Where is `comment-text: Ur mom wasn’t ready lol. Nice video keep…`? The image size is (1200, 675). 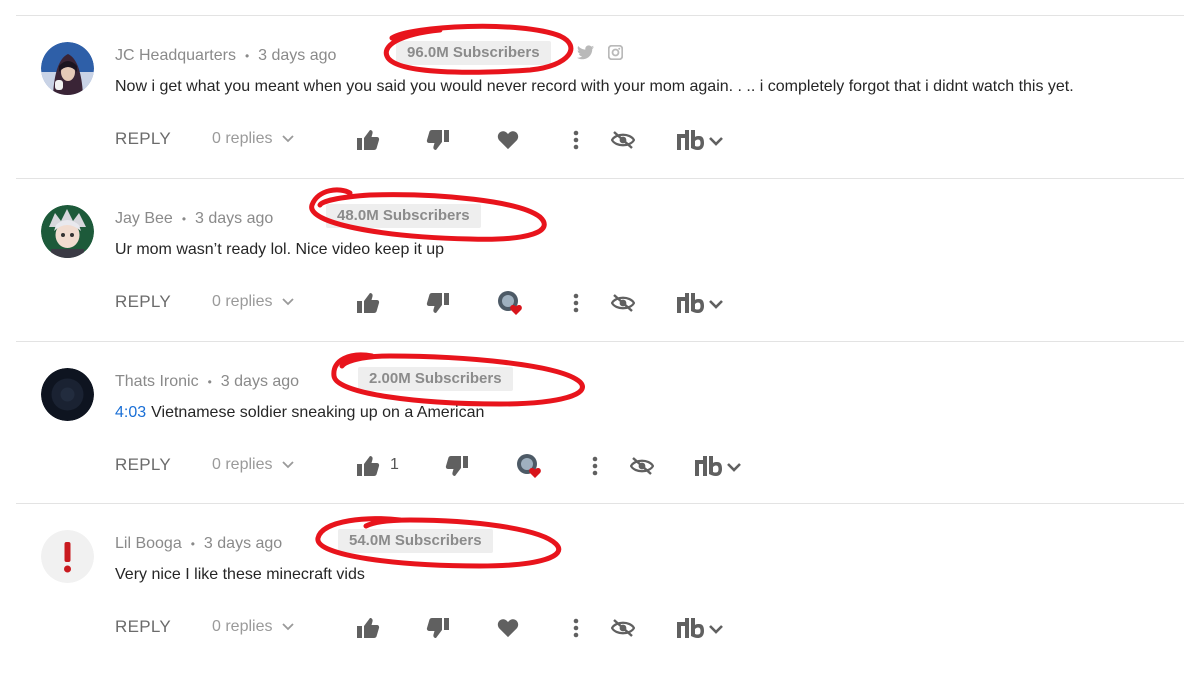 comment-text: Ur mom wasn’t ready lol. Nice video keep… is located at coordinates (280, 249).